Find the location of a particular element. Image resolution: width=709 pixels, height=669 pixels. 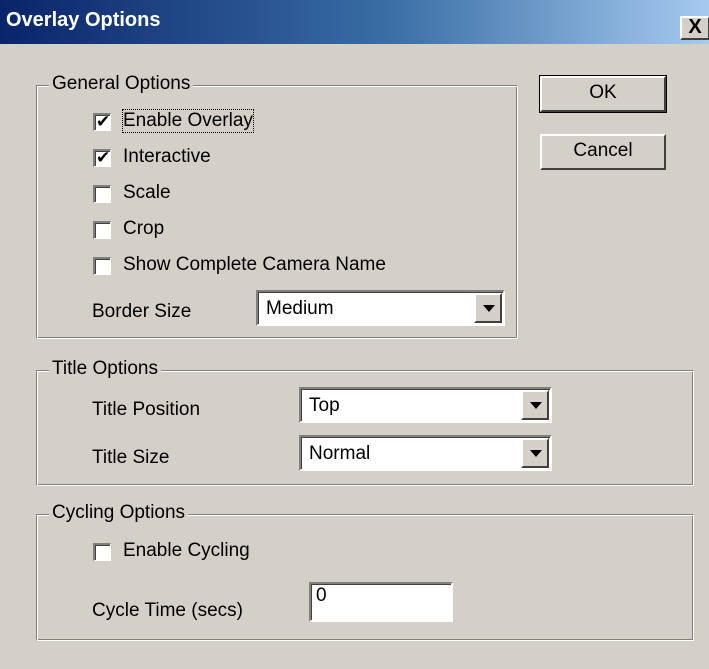

title-size-select: Normal is located at coordinates (425, 453).